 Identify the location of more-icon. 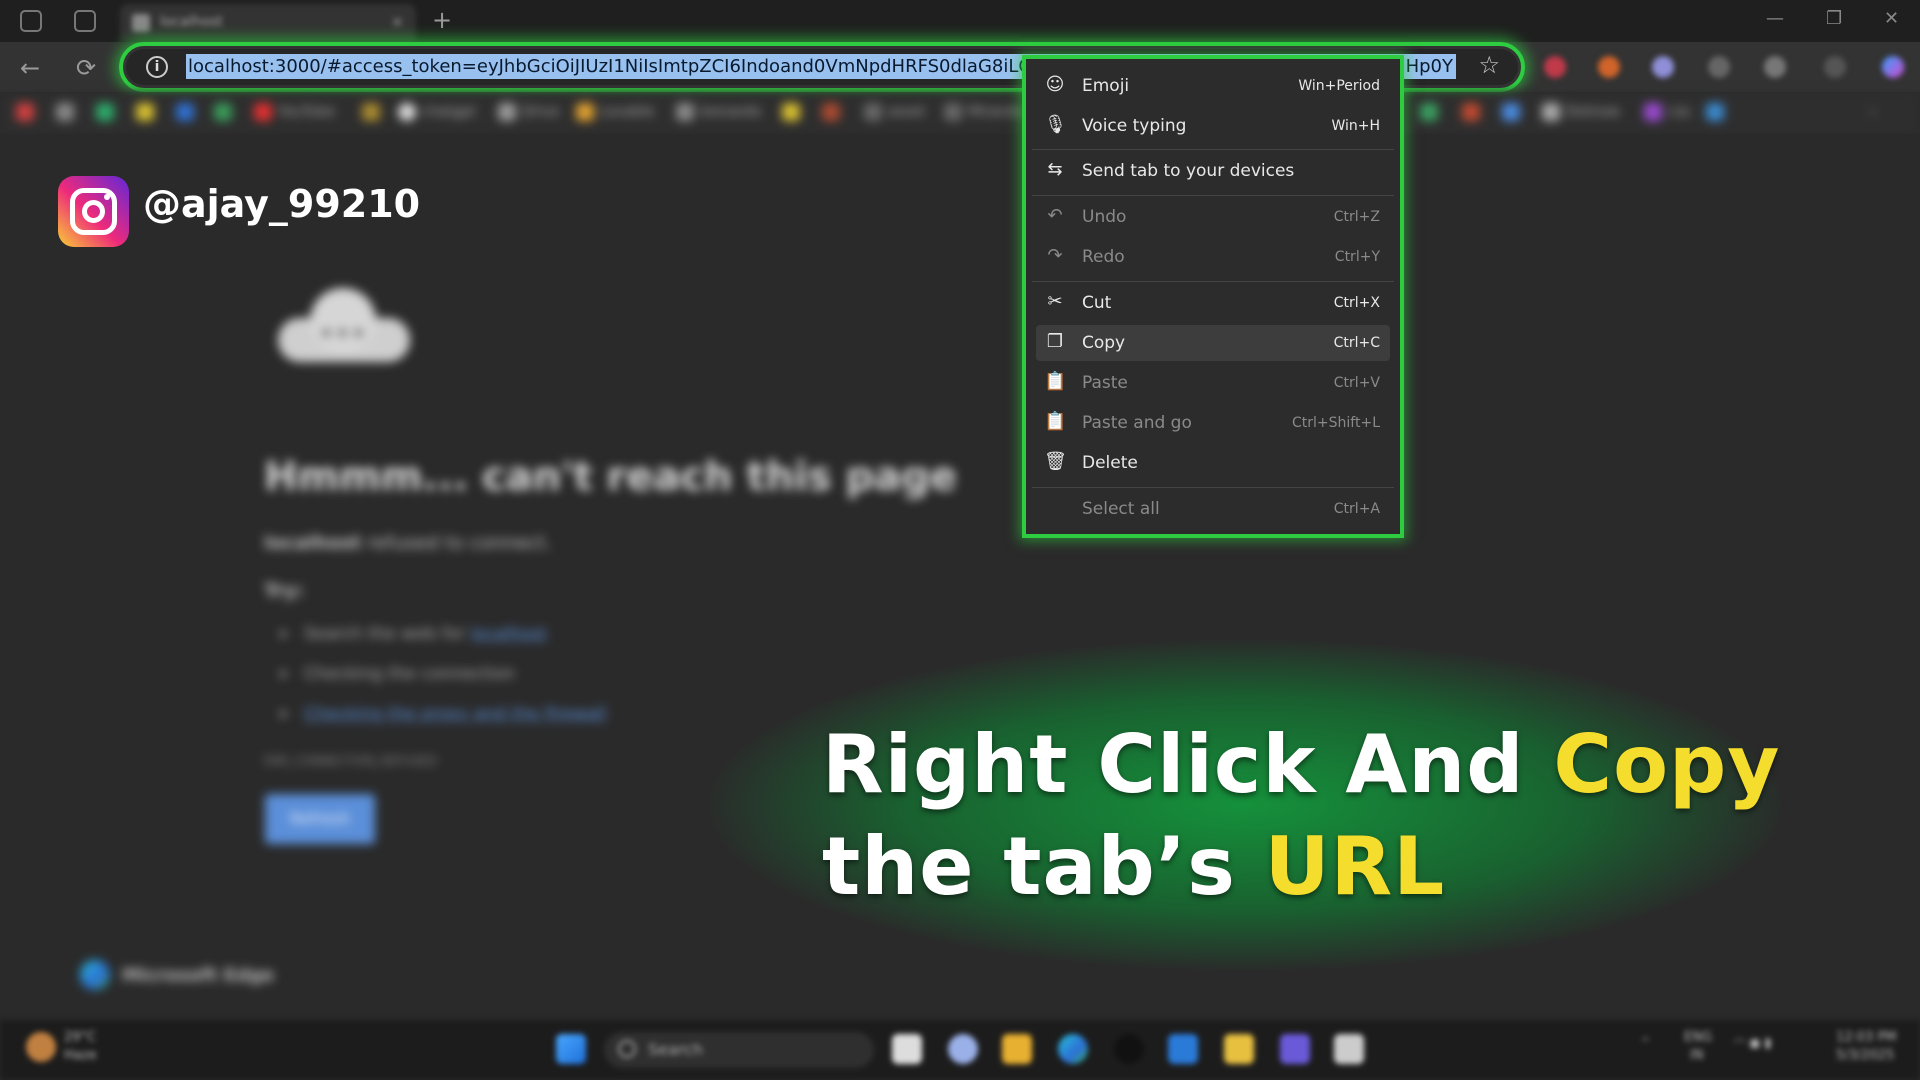
(1835, 67).